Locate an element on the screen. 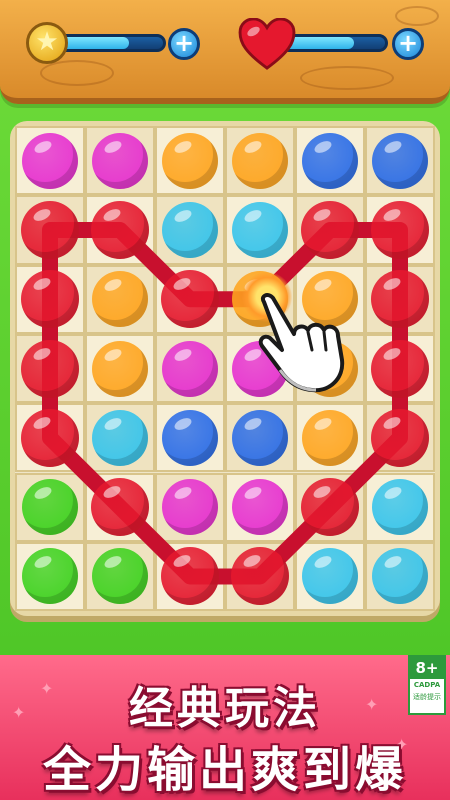 The image size is (450, 800). slogan-line-1: 经典玩法 is located at coordinates (225, 708).